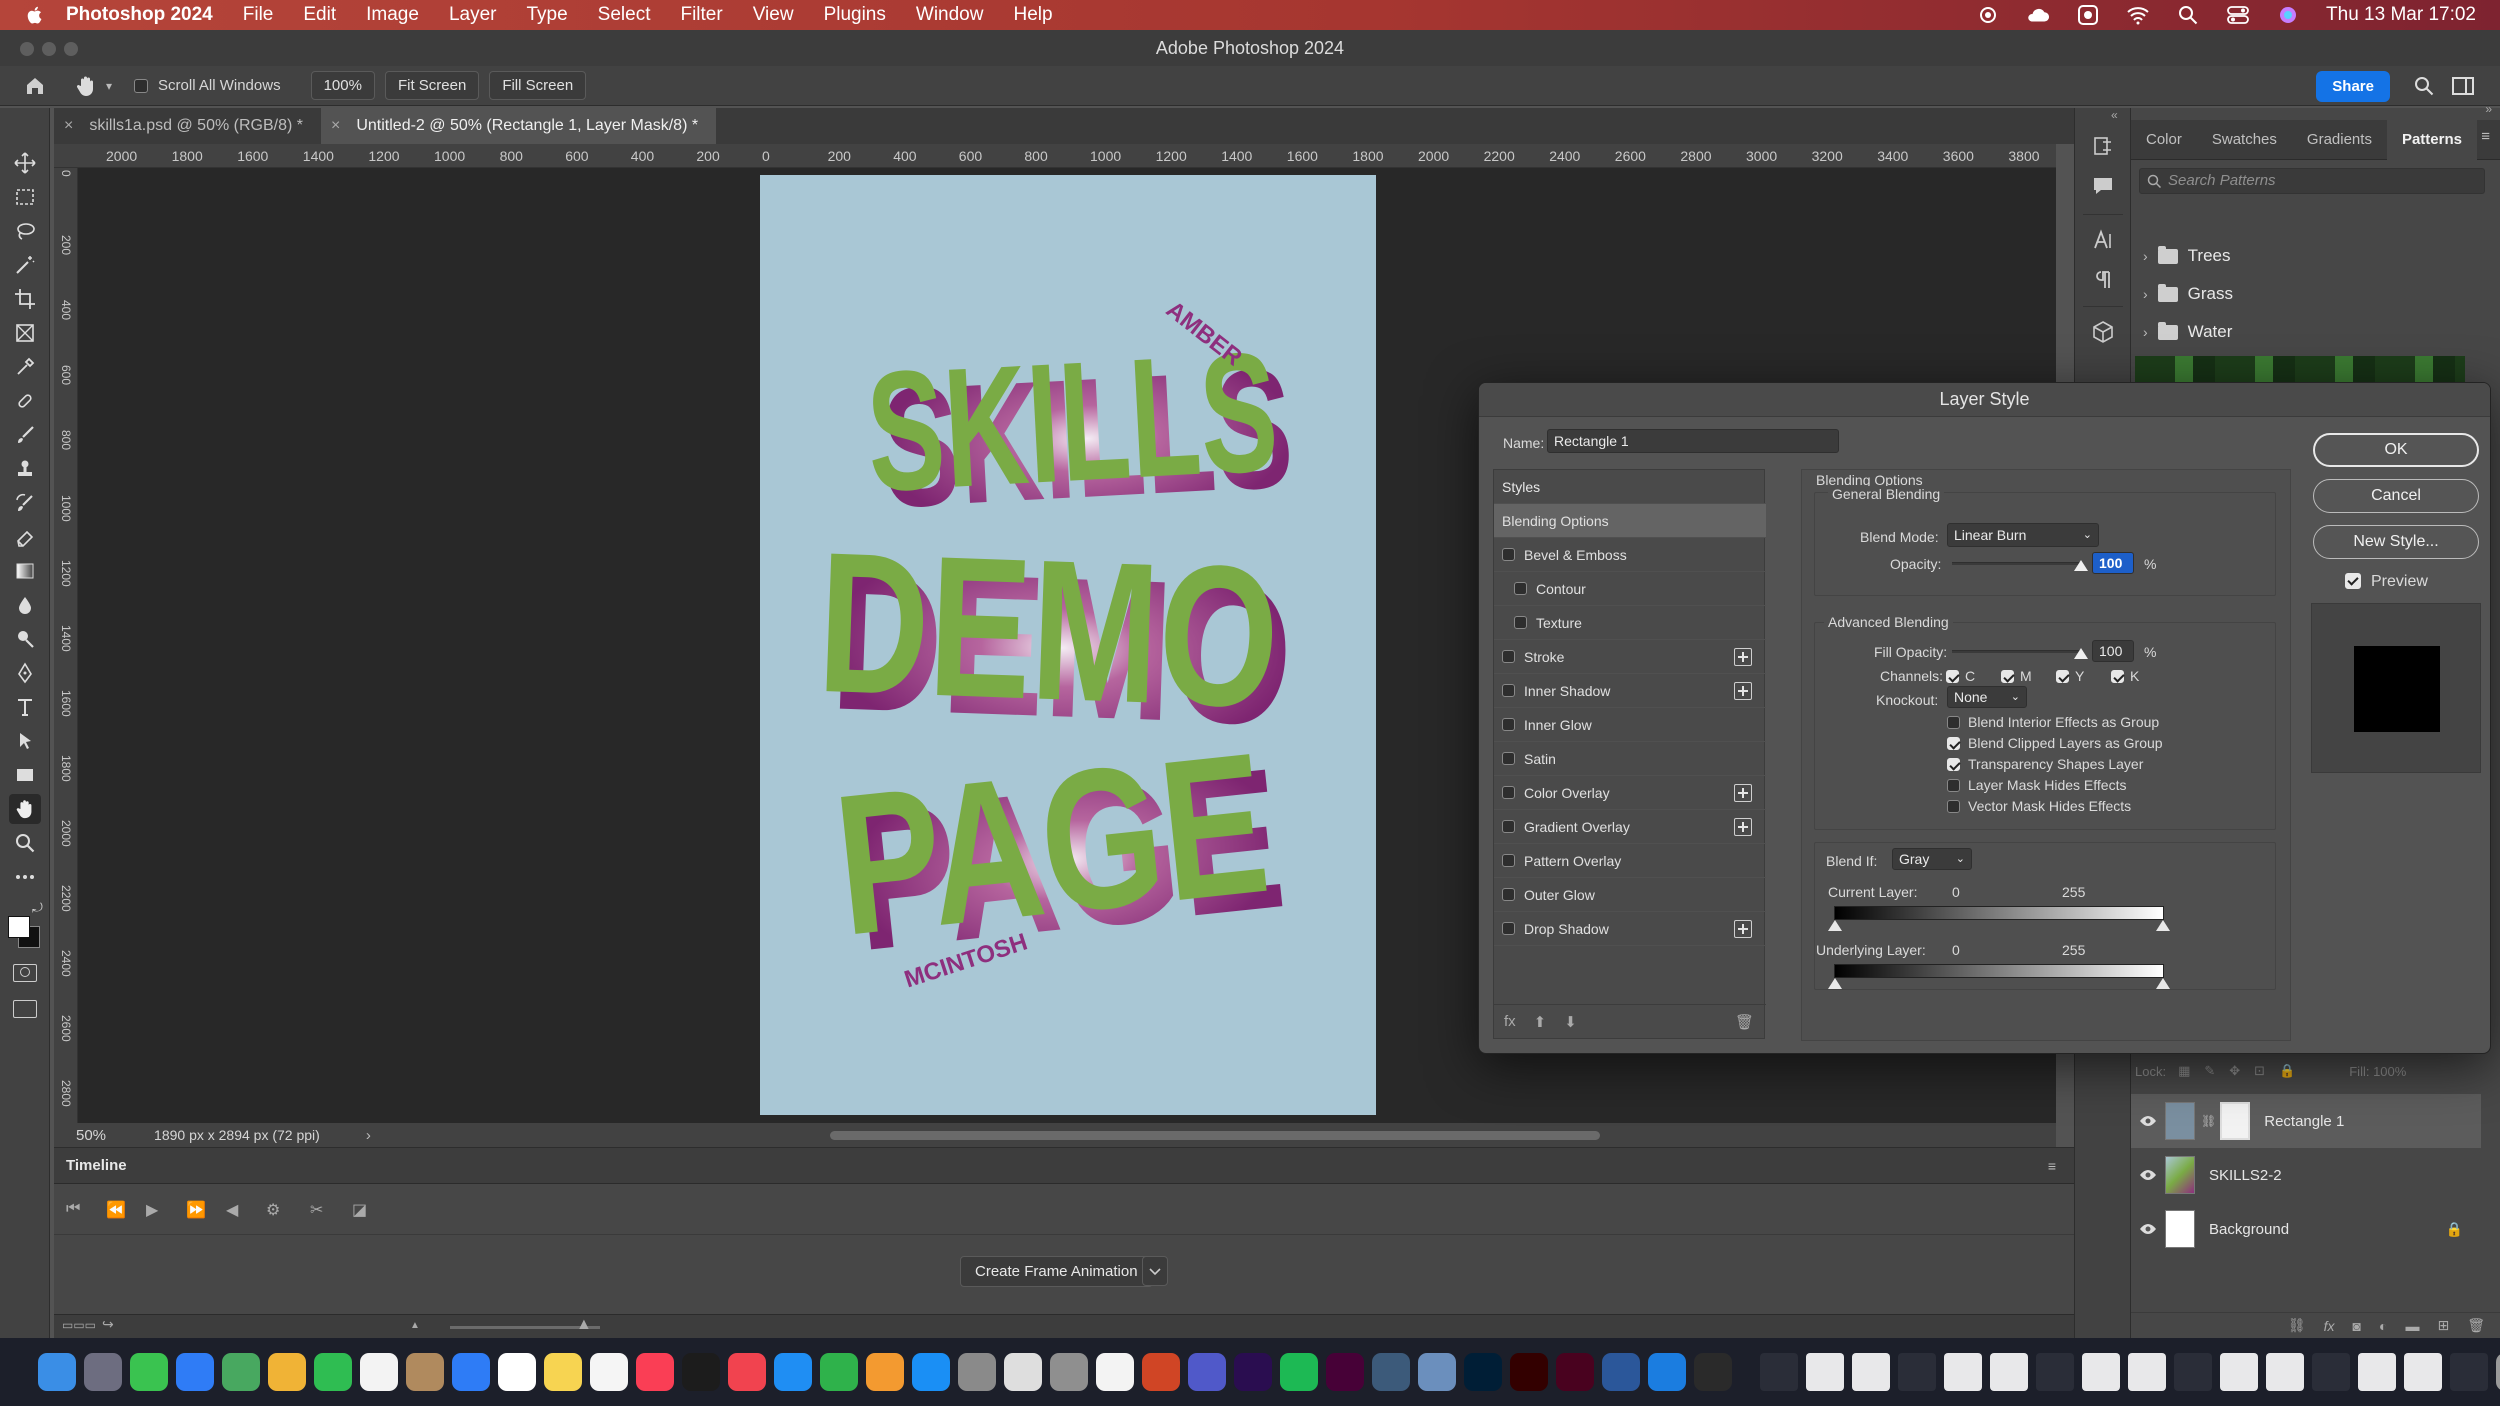 Image resolution: width=2500 pixels, height=1406 pixels. What do you see at coordinates (35, 15) in the screenshot?
I see `apple-logo-icon` at bounding box center [35, 15].